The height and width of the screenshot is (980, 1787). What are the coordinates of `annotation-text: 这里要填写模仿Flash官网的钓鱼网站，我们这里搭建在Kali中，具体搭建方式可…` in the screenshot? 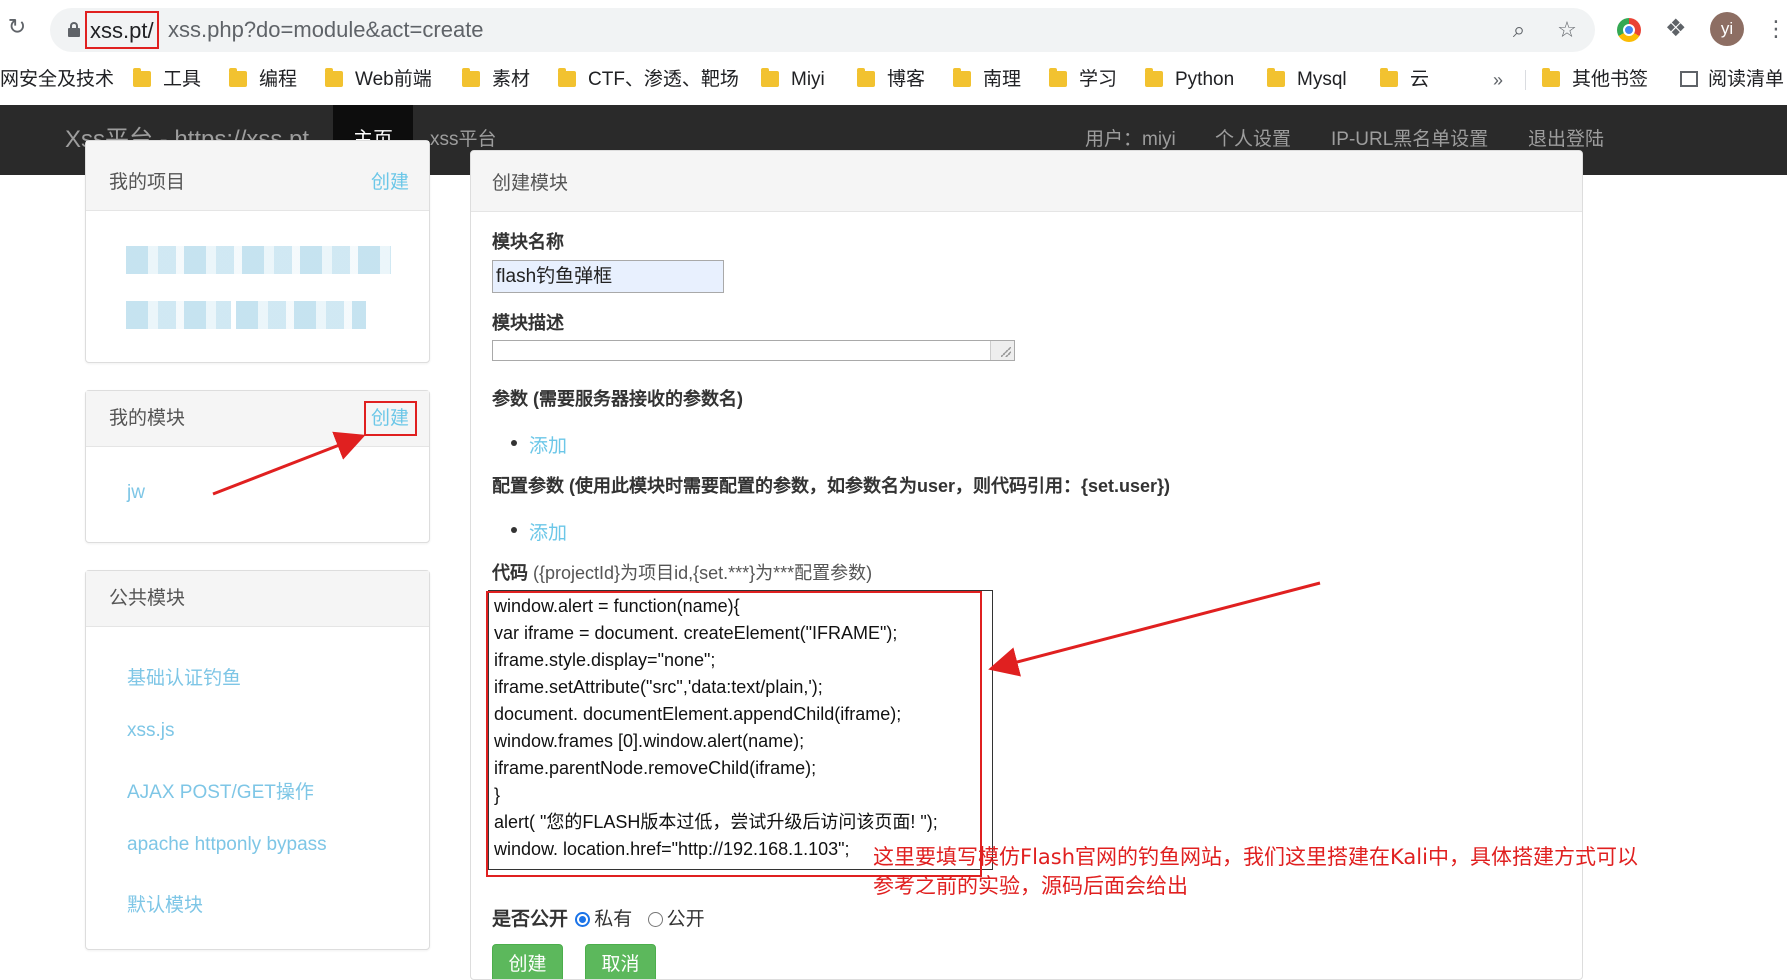 It's located at (1313, 872).